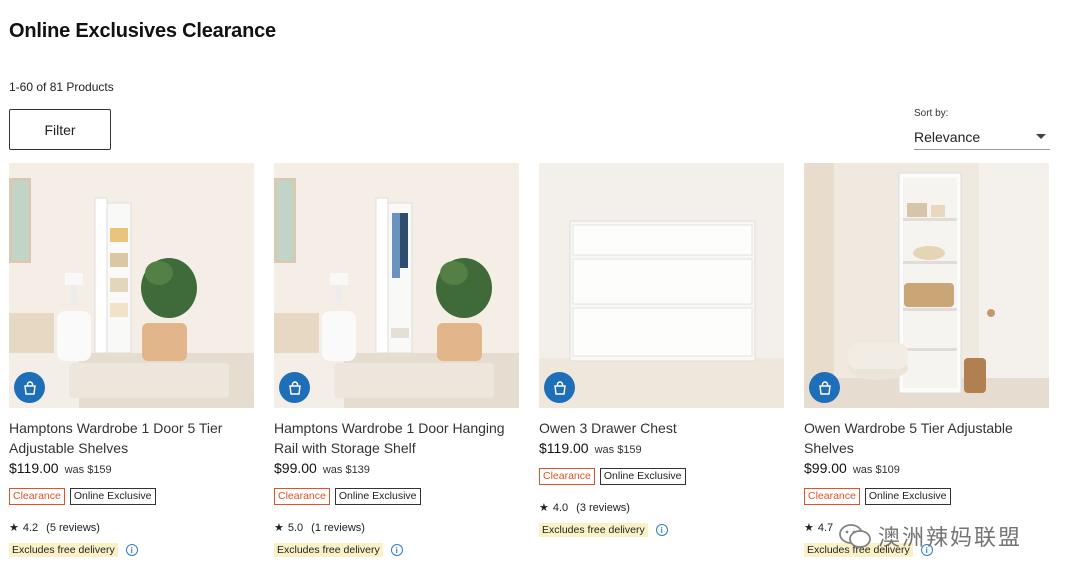  I want to click on product-was-price: was $109, so click(876, 470).